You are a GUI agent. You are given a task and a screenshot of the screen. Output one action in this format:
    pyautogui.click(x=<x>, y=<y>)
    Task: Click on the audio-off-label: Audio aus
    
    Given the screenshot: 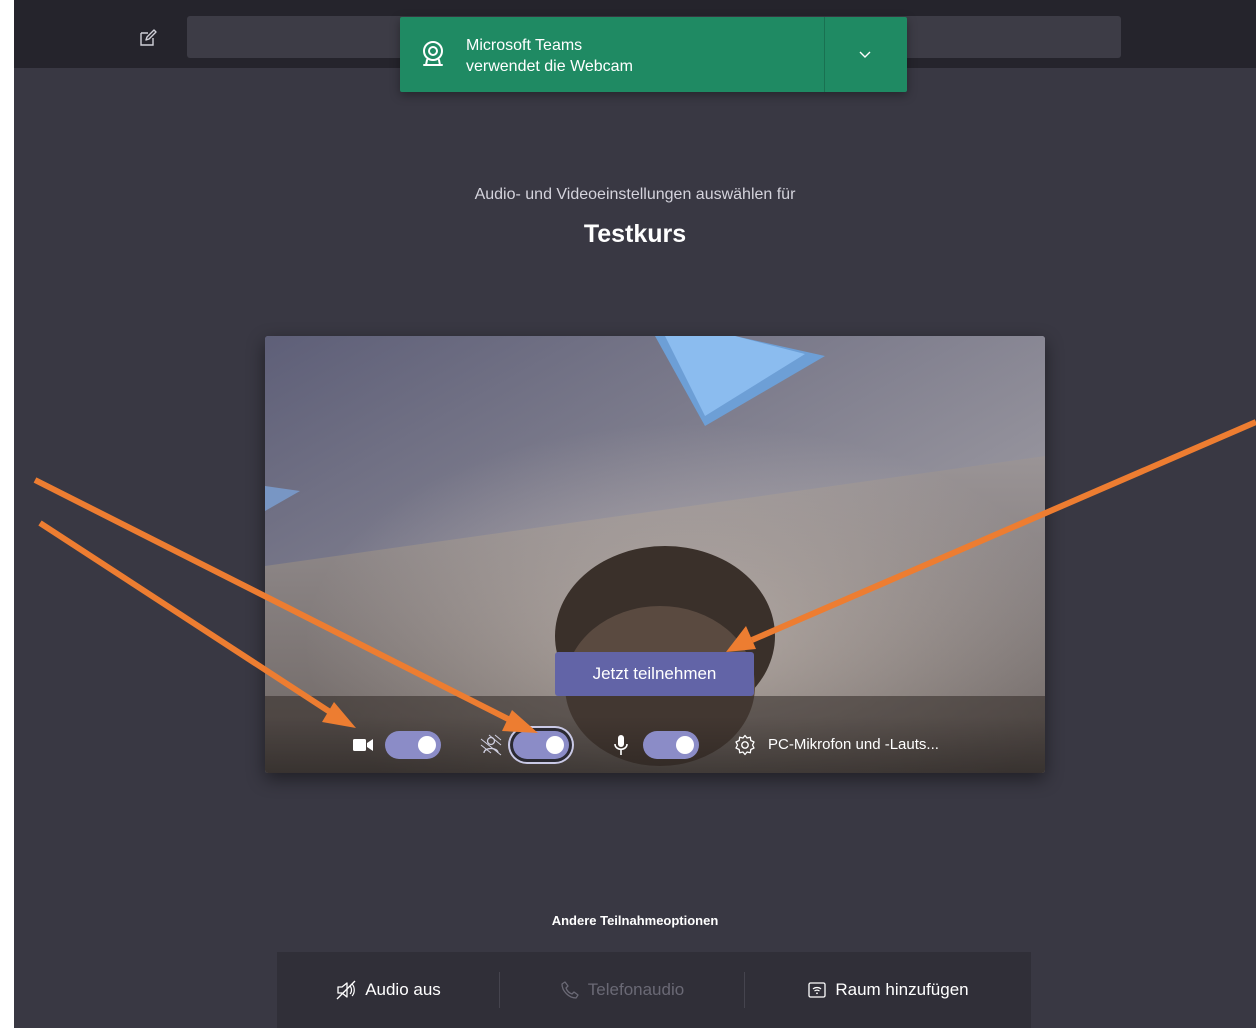 What is the action you would take?
    pyautogui.click(x=403, y=989)
    